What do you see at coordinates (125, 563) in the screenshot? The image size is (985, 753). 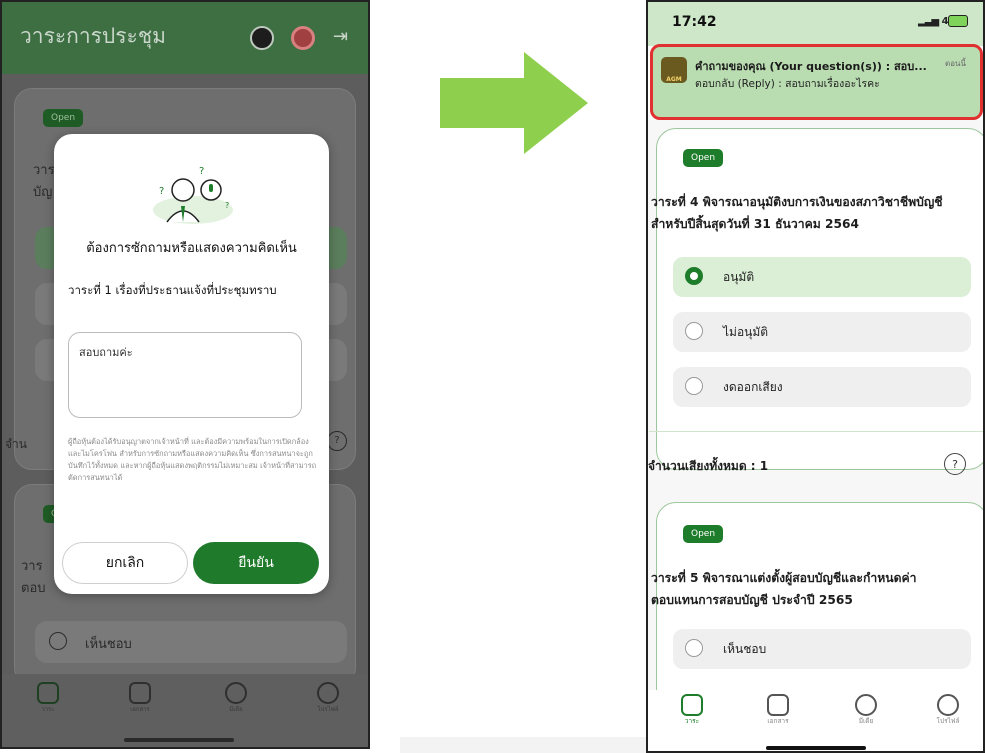 I see `cancel-button: ยกเลิก` at bounding box center [125, 563].